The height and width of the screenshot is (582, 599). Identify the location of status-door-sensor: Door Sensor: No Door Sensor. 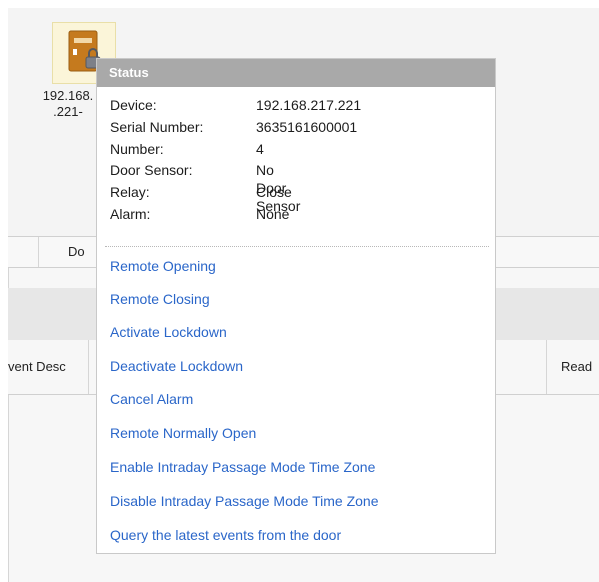
(205, 187).